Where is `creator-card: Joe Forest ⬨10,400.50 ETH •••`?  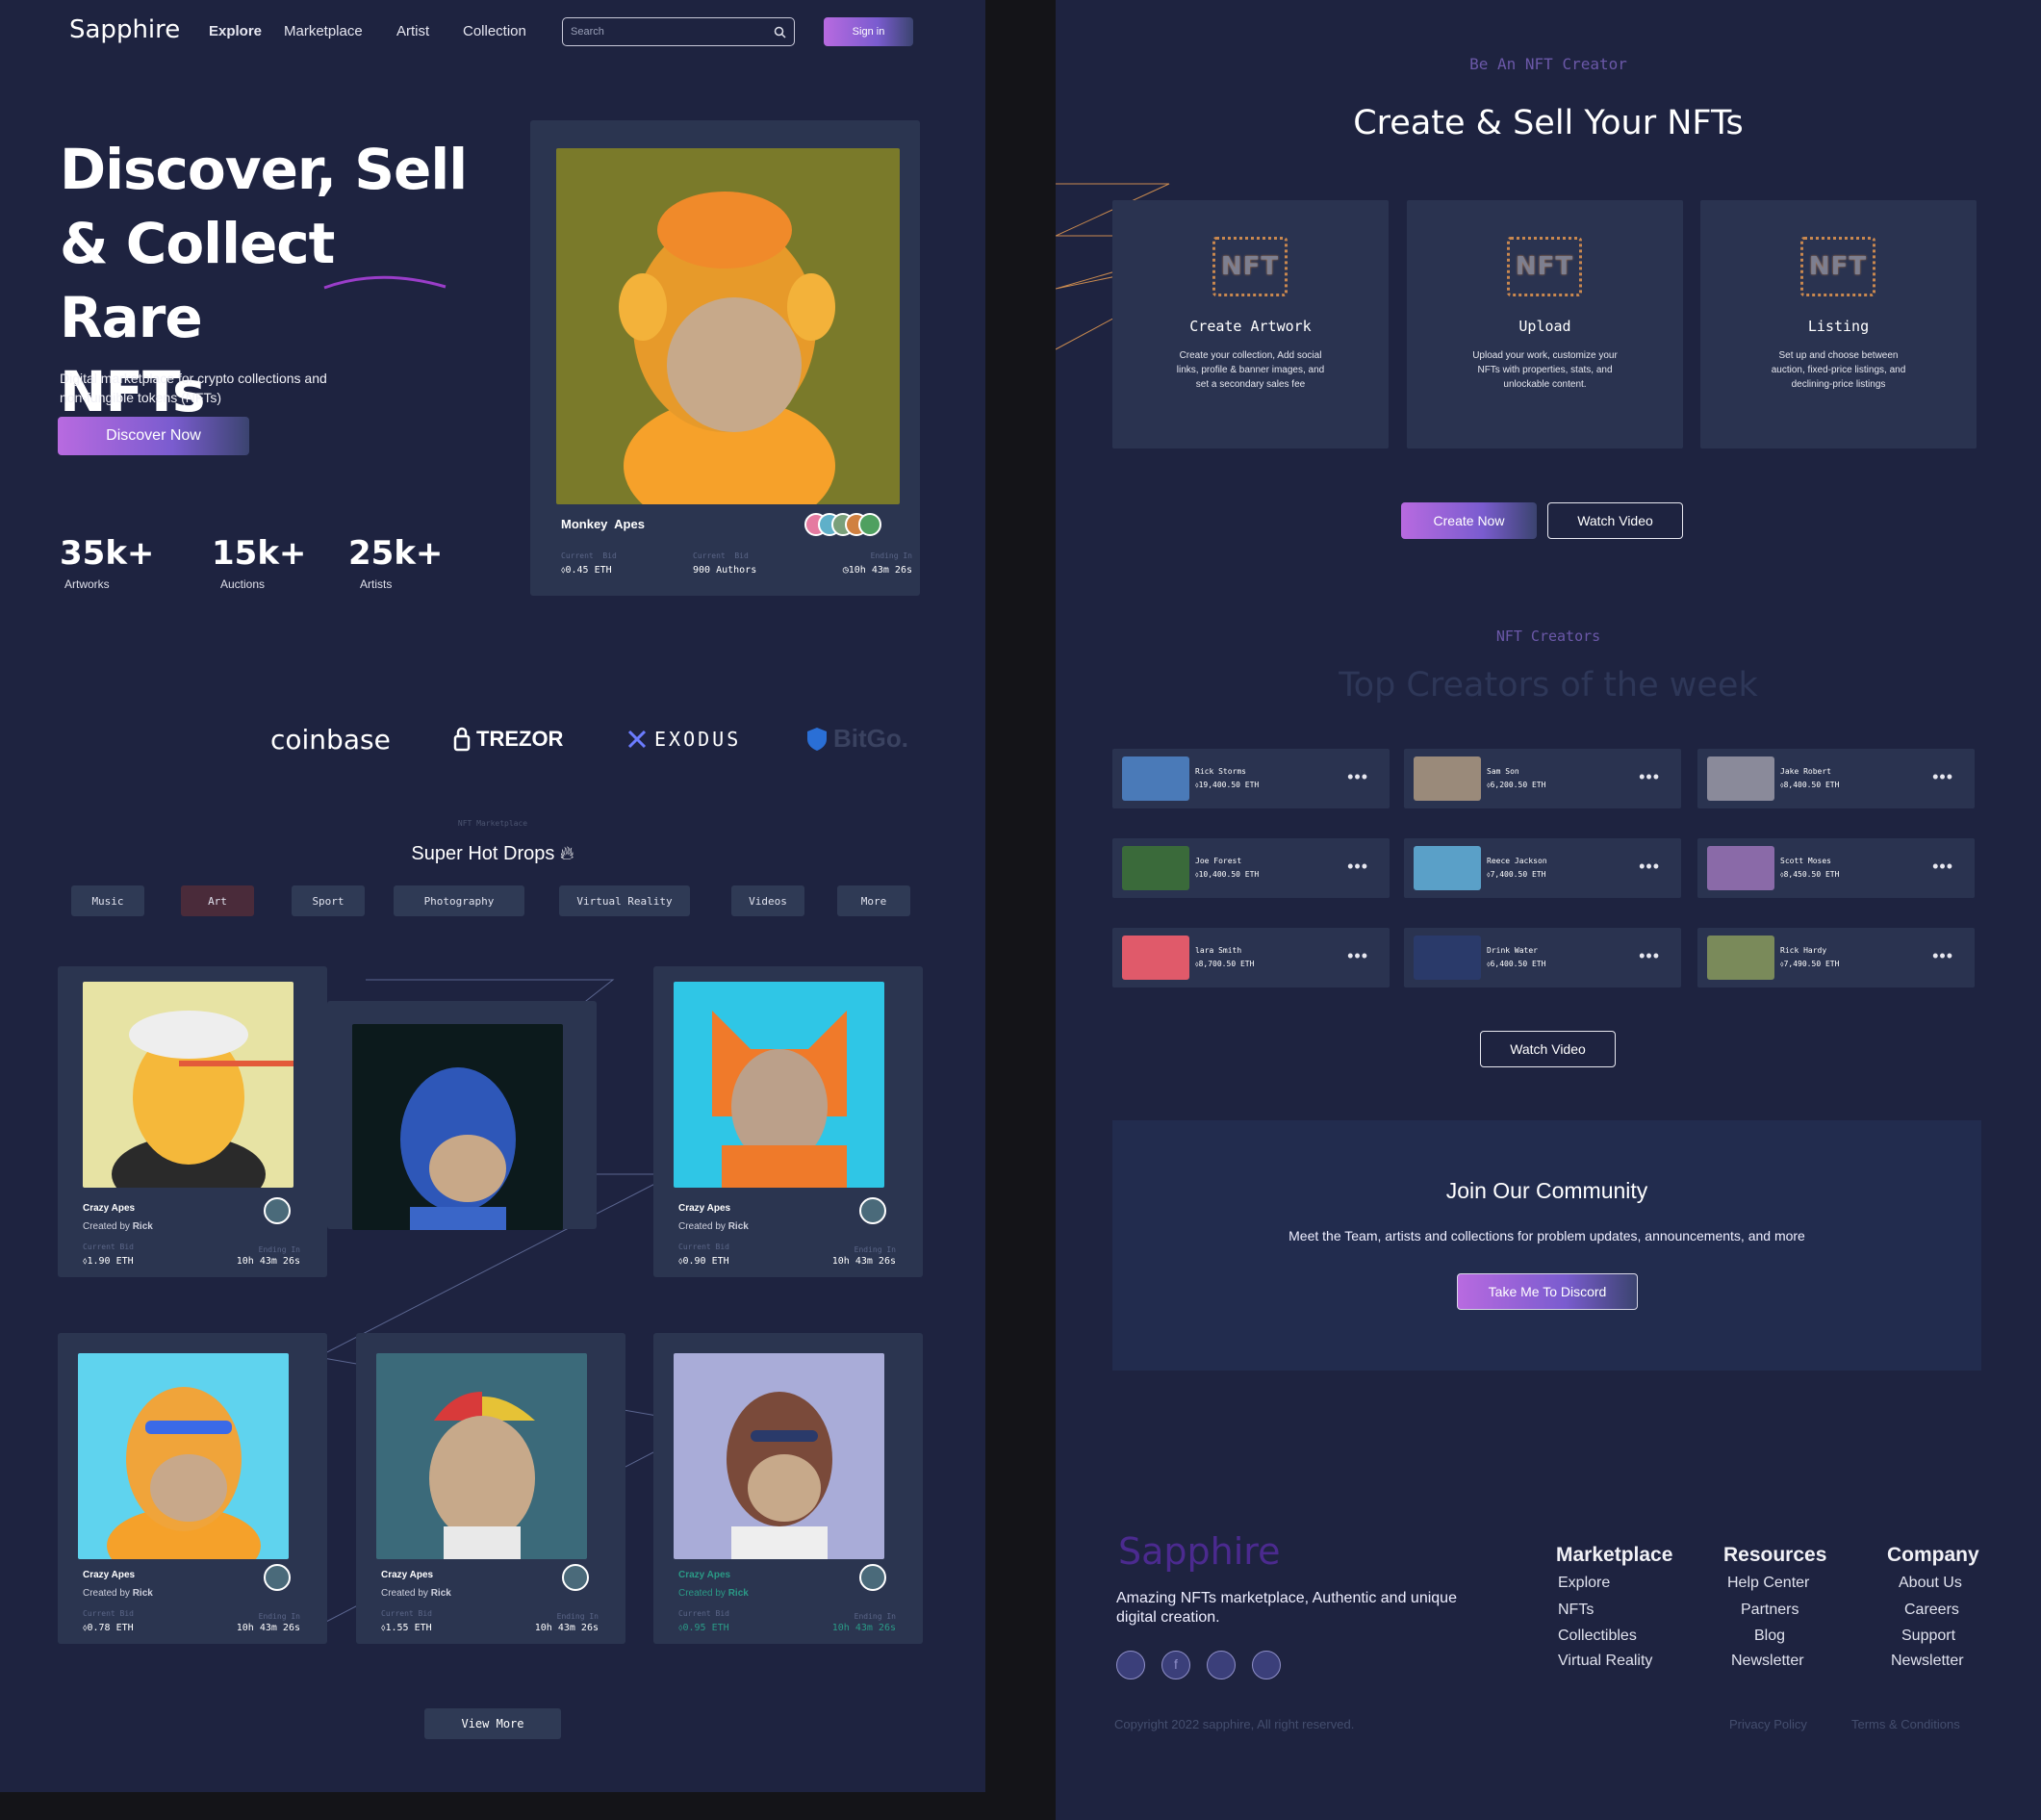 creator-card: Joe Forest ⬨10,400.50 ETH ••• is located at coordinates (1251, 868).